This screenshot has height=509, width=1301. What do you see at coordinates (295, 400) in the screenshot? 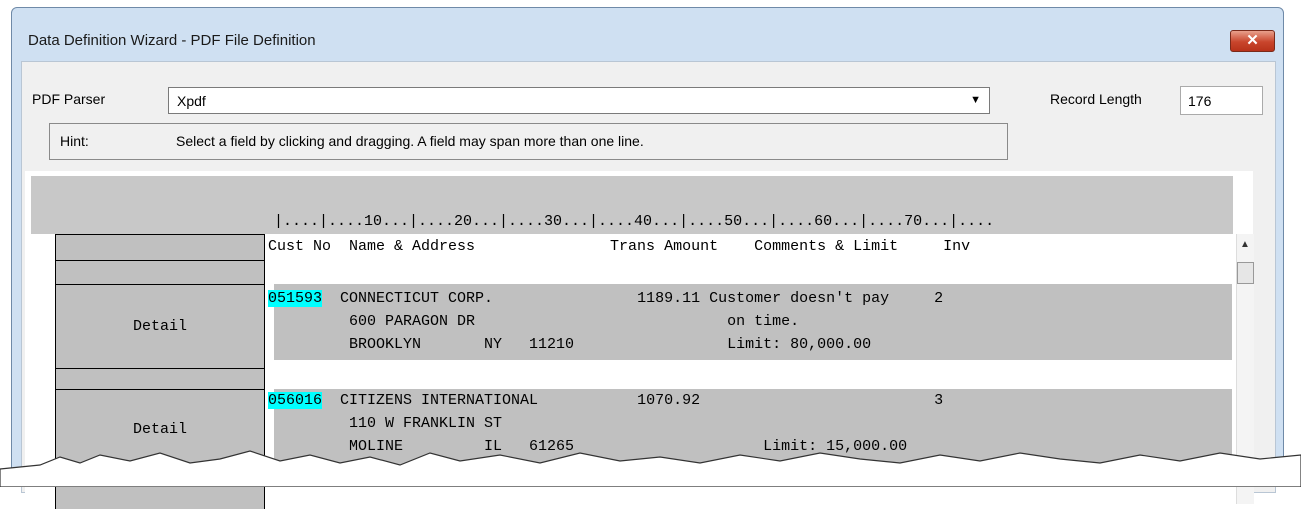
I see `cust-no-field: 056016` at bounding box center [295, 400].